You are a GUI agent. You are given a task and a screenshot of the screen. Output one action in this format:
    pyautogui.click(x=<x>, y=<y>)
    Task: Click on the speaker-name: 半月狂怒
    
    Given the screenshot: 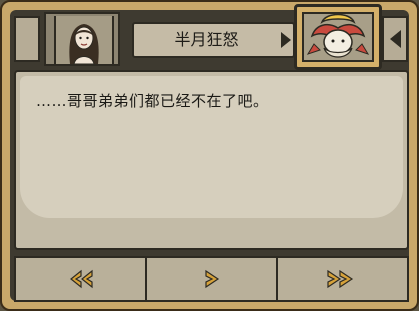 What is the action you would take?
    pyautogui.click(x=206, y=39)
    